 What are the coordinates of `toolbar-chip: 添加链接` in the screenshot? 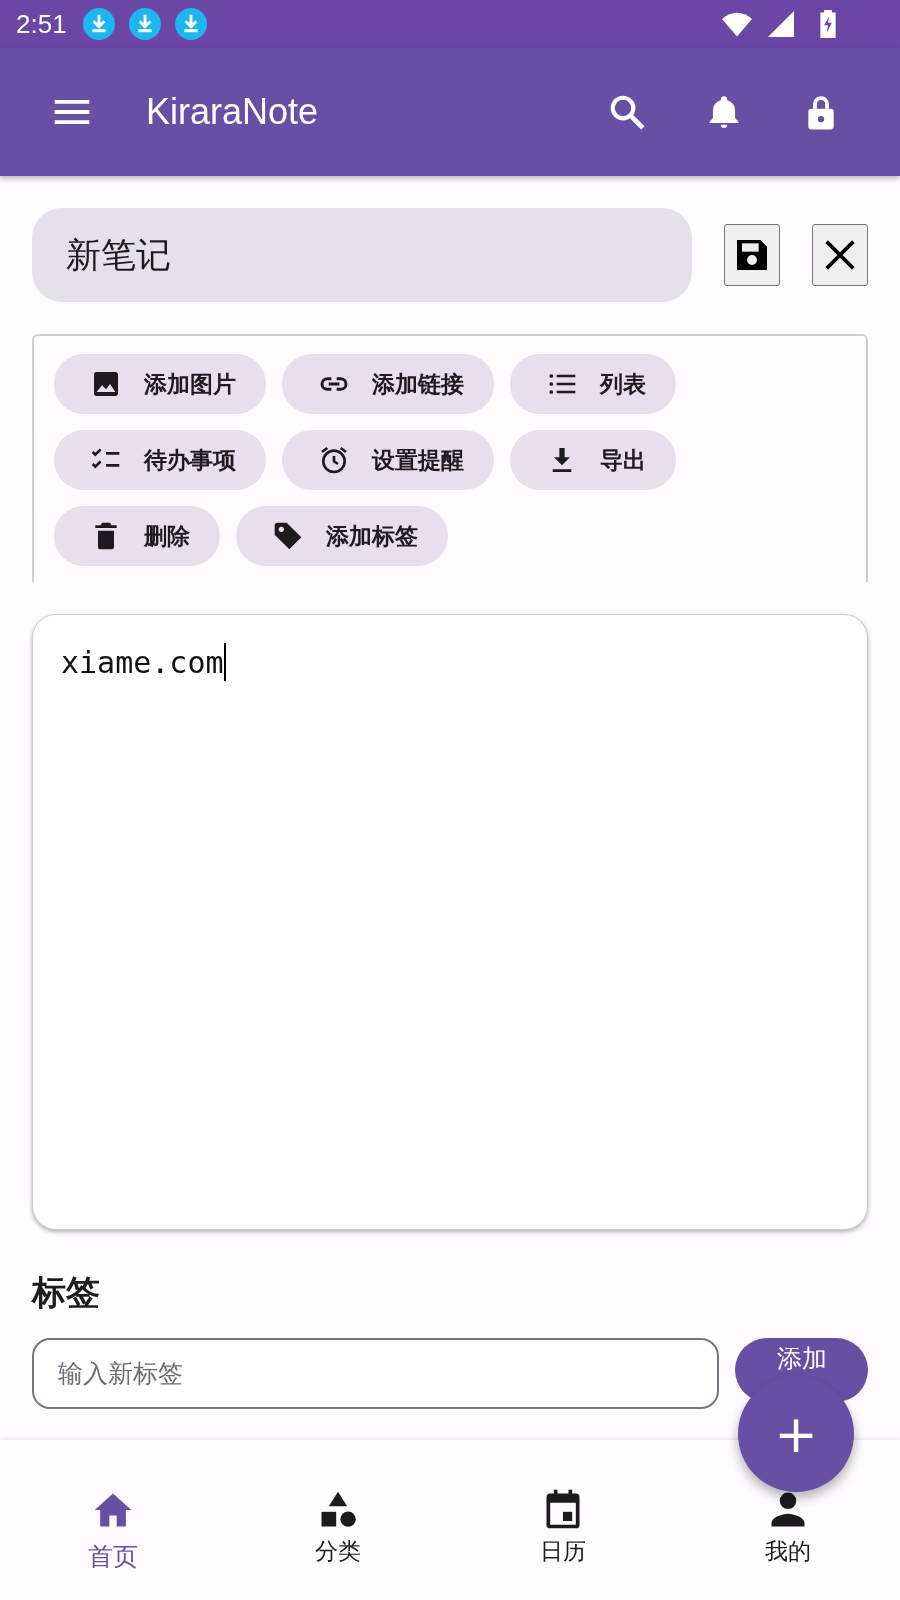 It's located at (388, 384).